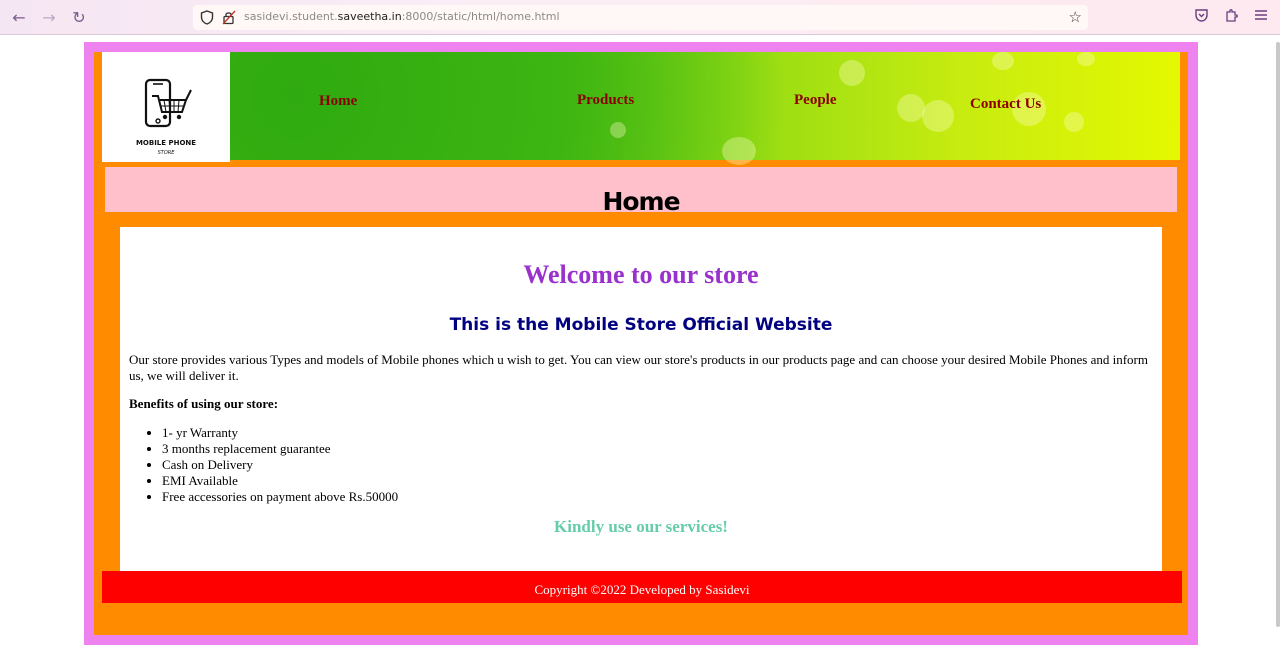 This screenshot has width=1280, height=645. I want to click on bookmark-star-icon: ☆, so click(1075, 17).